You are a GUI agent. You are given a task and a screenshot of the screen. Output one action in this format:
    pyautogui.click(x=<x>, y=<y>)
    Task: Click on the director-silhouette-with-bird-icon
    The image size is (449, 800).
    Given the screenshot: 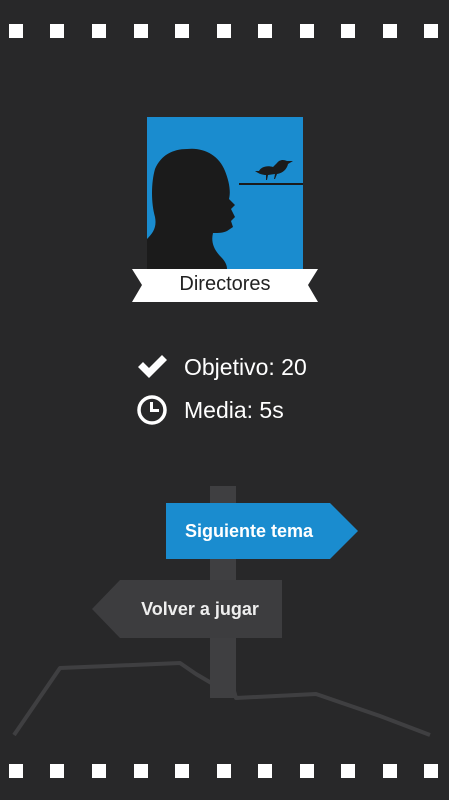 What is the action you would take?
    pyautogui.click(x=225, y=193)
    